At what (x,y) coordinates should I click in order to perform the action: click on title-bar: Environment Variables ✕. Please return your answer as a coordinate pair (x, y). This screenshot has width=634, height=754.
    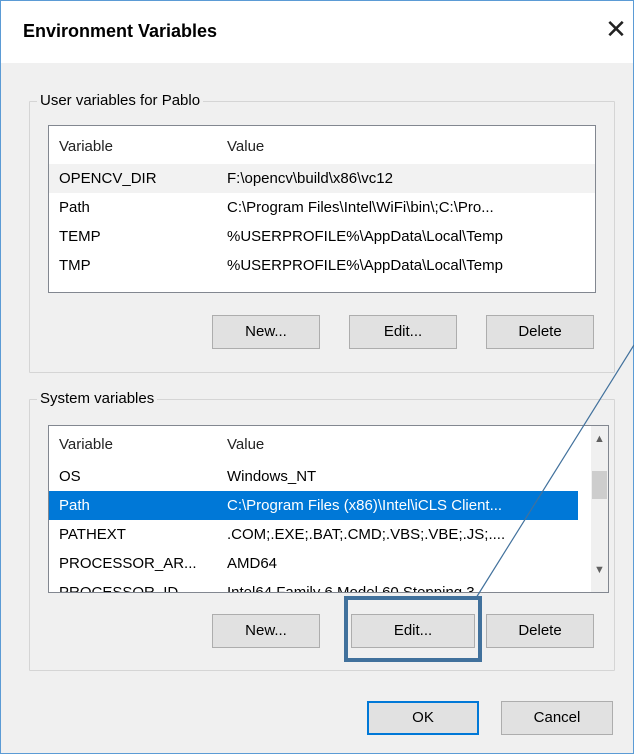
    Looking at the image, I should click on (317, 32).